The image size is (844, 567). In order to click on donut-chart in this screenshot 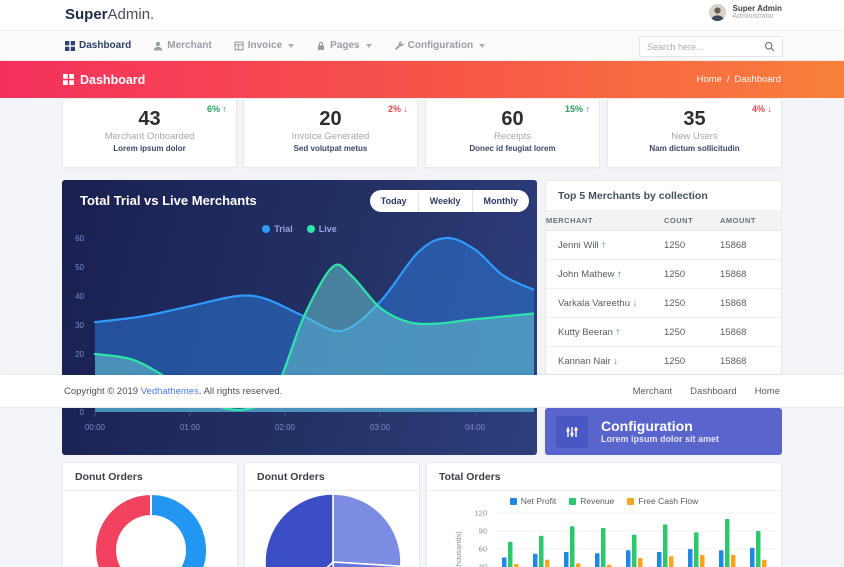, I will do `click(151, 530)`.